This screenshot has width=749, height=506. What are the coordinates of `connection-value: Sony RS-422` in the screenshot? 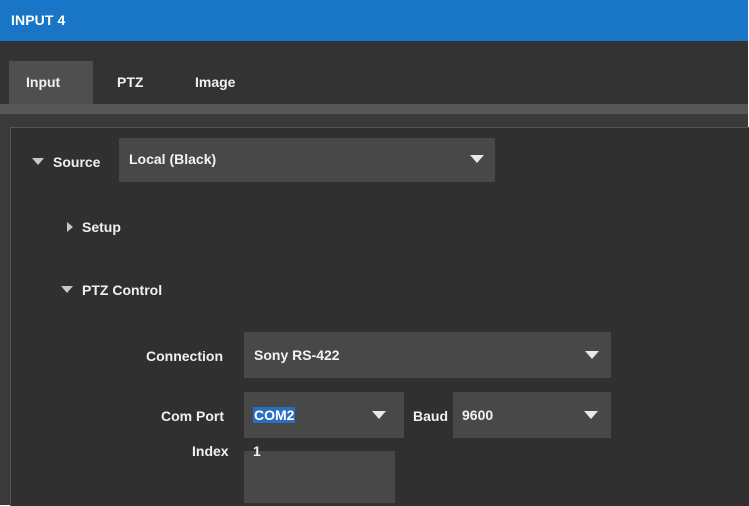 It's located at (297, 355).